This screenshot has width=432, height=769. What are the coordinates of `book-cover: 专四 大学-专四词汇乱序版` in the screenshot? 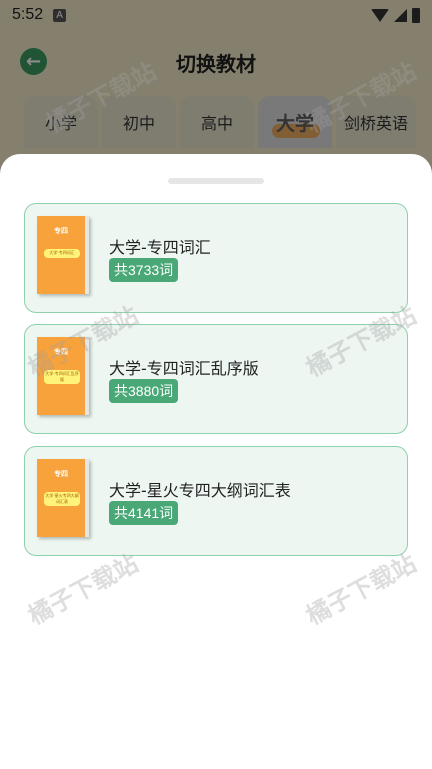 It's located at (63, 376).